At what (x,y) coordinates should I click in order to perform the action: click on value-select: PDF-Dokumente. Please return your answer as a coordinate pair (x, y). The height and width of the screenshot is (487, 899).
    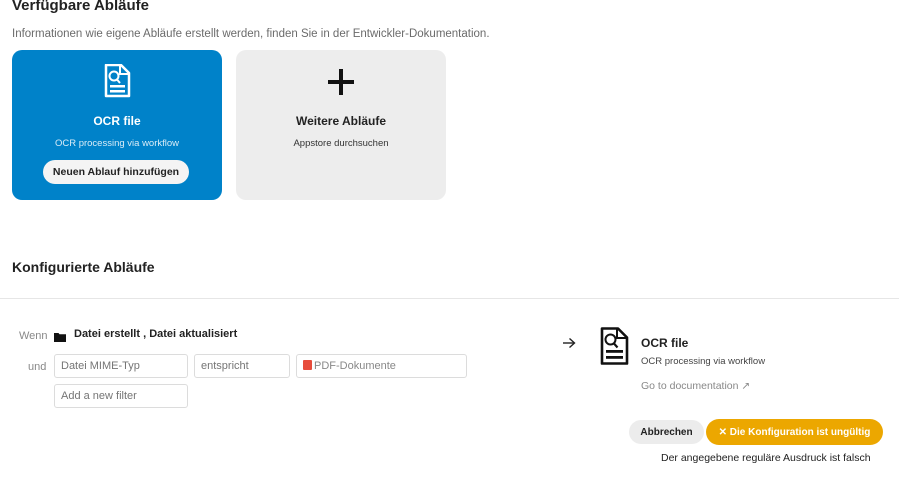
    Looking at the image, I should click on (381, 366).